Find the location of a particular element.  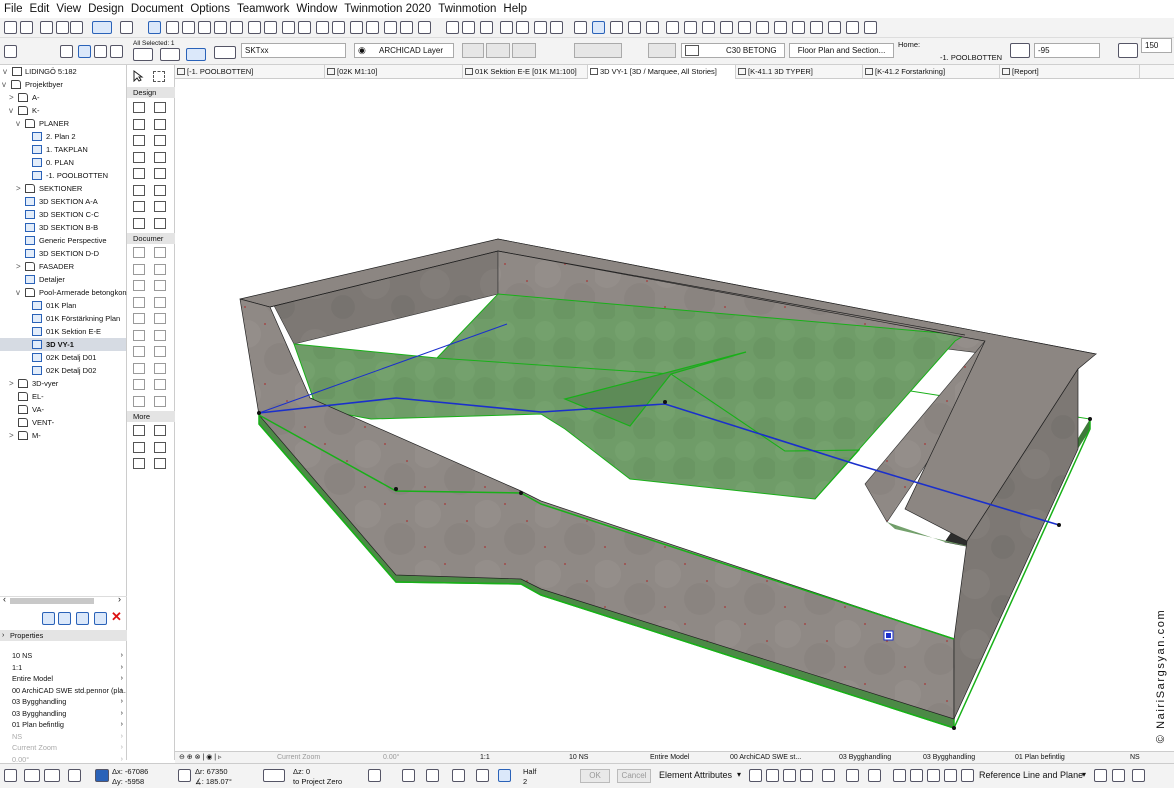

dropdown-arrow-icon: ▾ is located at coordinates (739, 774).